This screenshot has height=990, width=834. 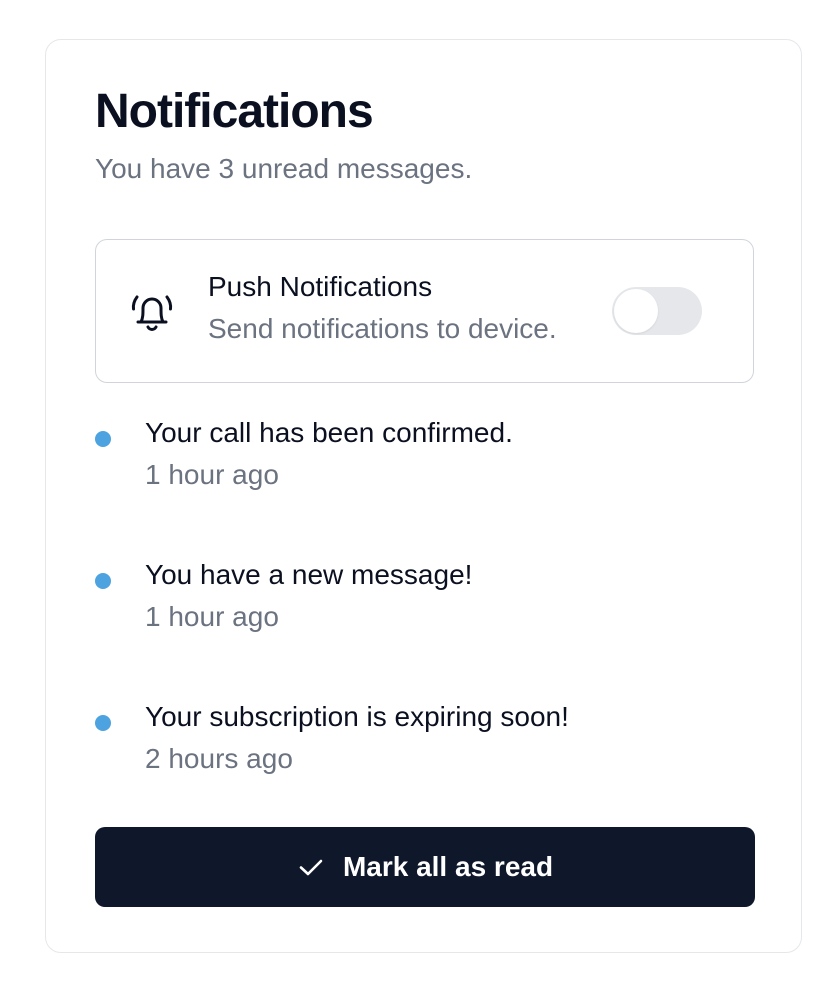 What do you see at coordinates (152, 311) in the screenshot?
I see `bell-ringing-icon` at bounding box center [152, 311].